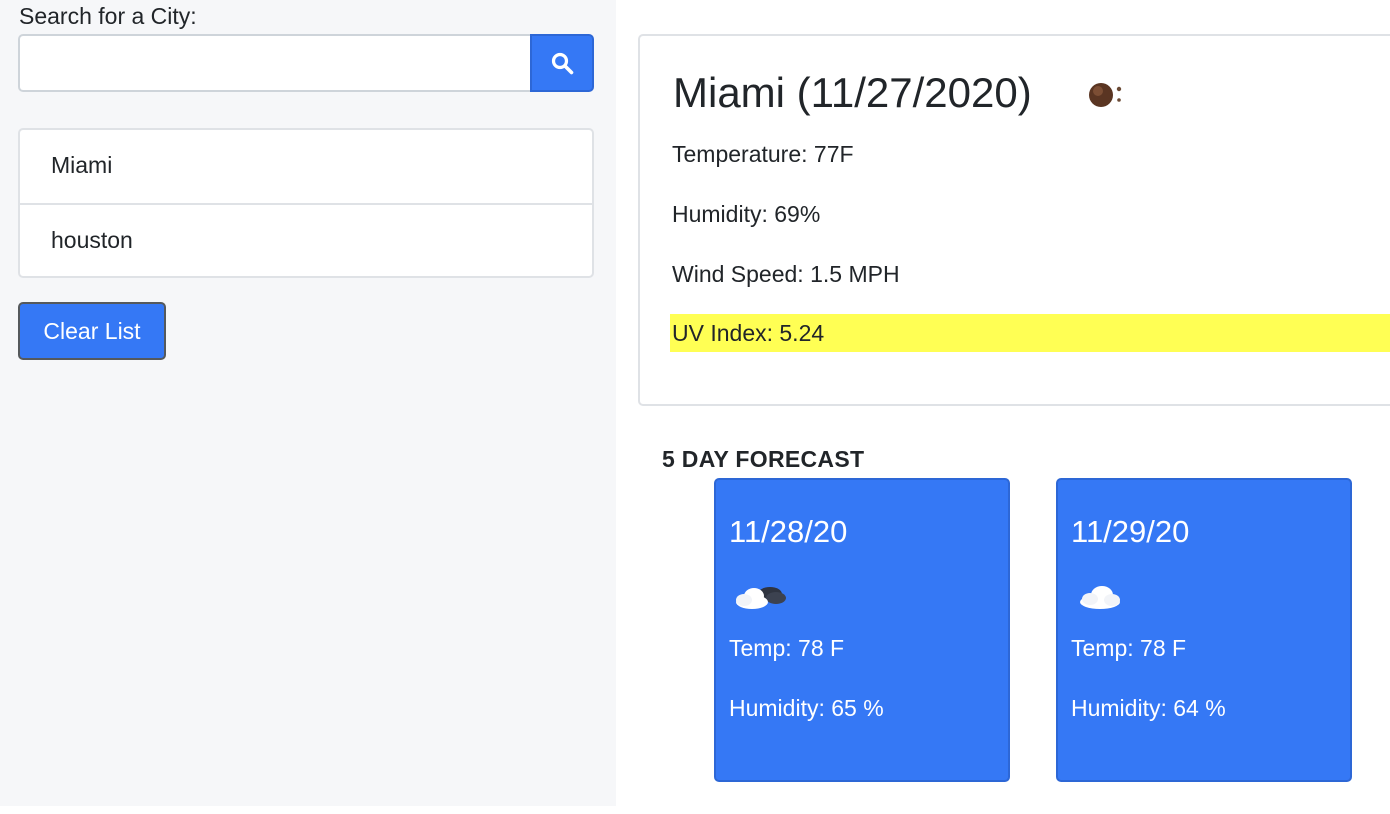  What do you see at coordinates (786, 274) in the screenshot?
I see `current-wind-speed: Wind Speed: 1.5 MPH` at bounding box center [786, 274].